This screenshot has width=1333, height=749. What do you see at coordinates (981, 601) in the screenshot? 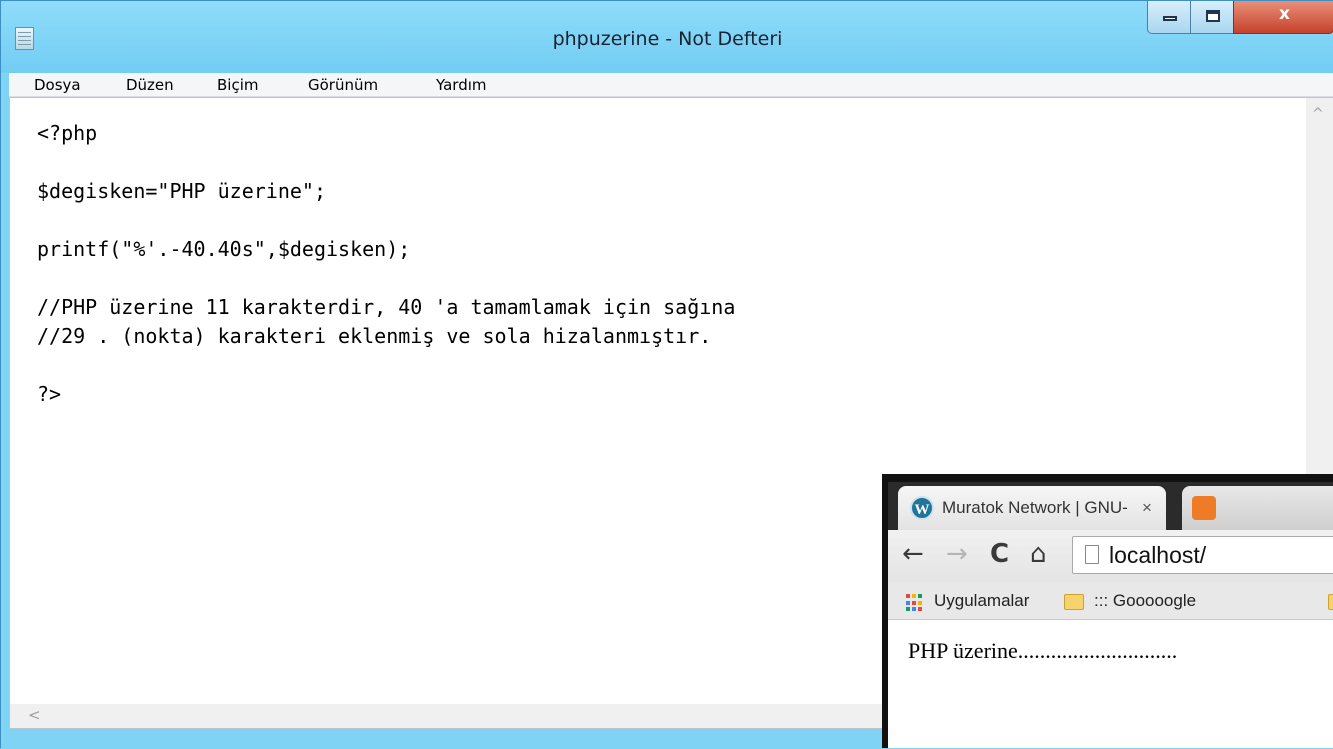
I see `bookmark-apps: Uygulamalar` at bounding box center [981, 601].